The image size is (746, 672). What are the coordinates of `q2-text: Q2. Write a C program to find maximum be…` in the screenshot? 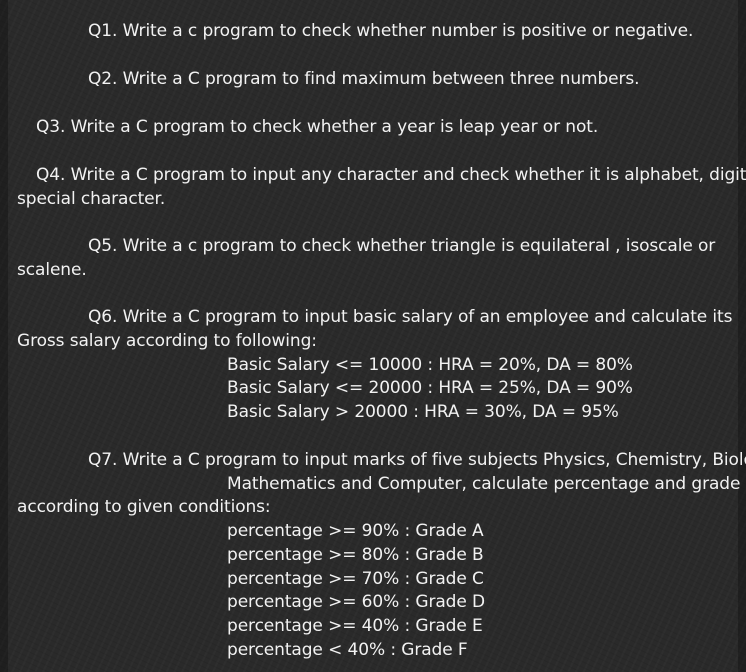 It's located at (364, 79).